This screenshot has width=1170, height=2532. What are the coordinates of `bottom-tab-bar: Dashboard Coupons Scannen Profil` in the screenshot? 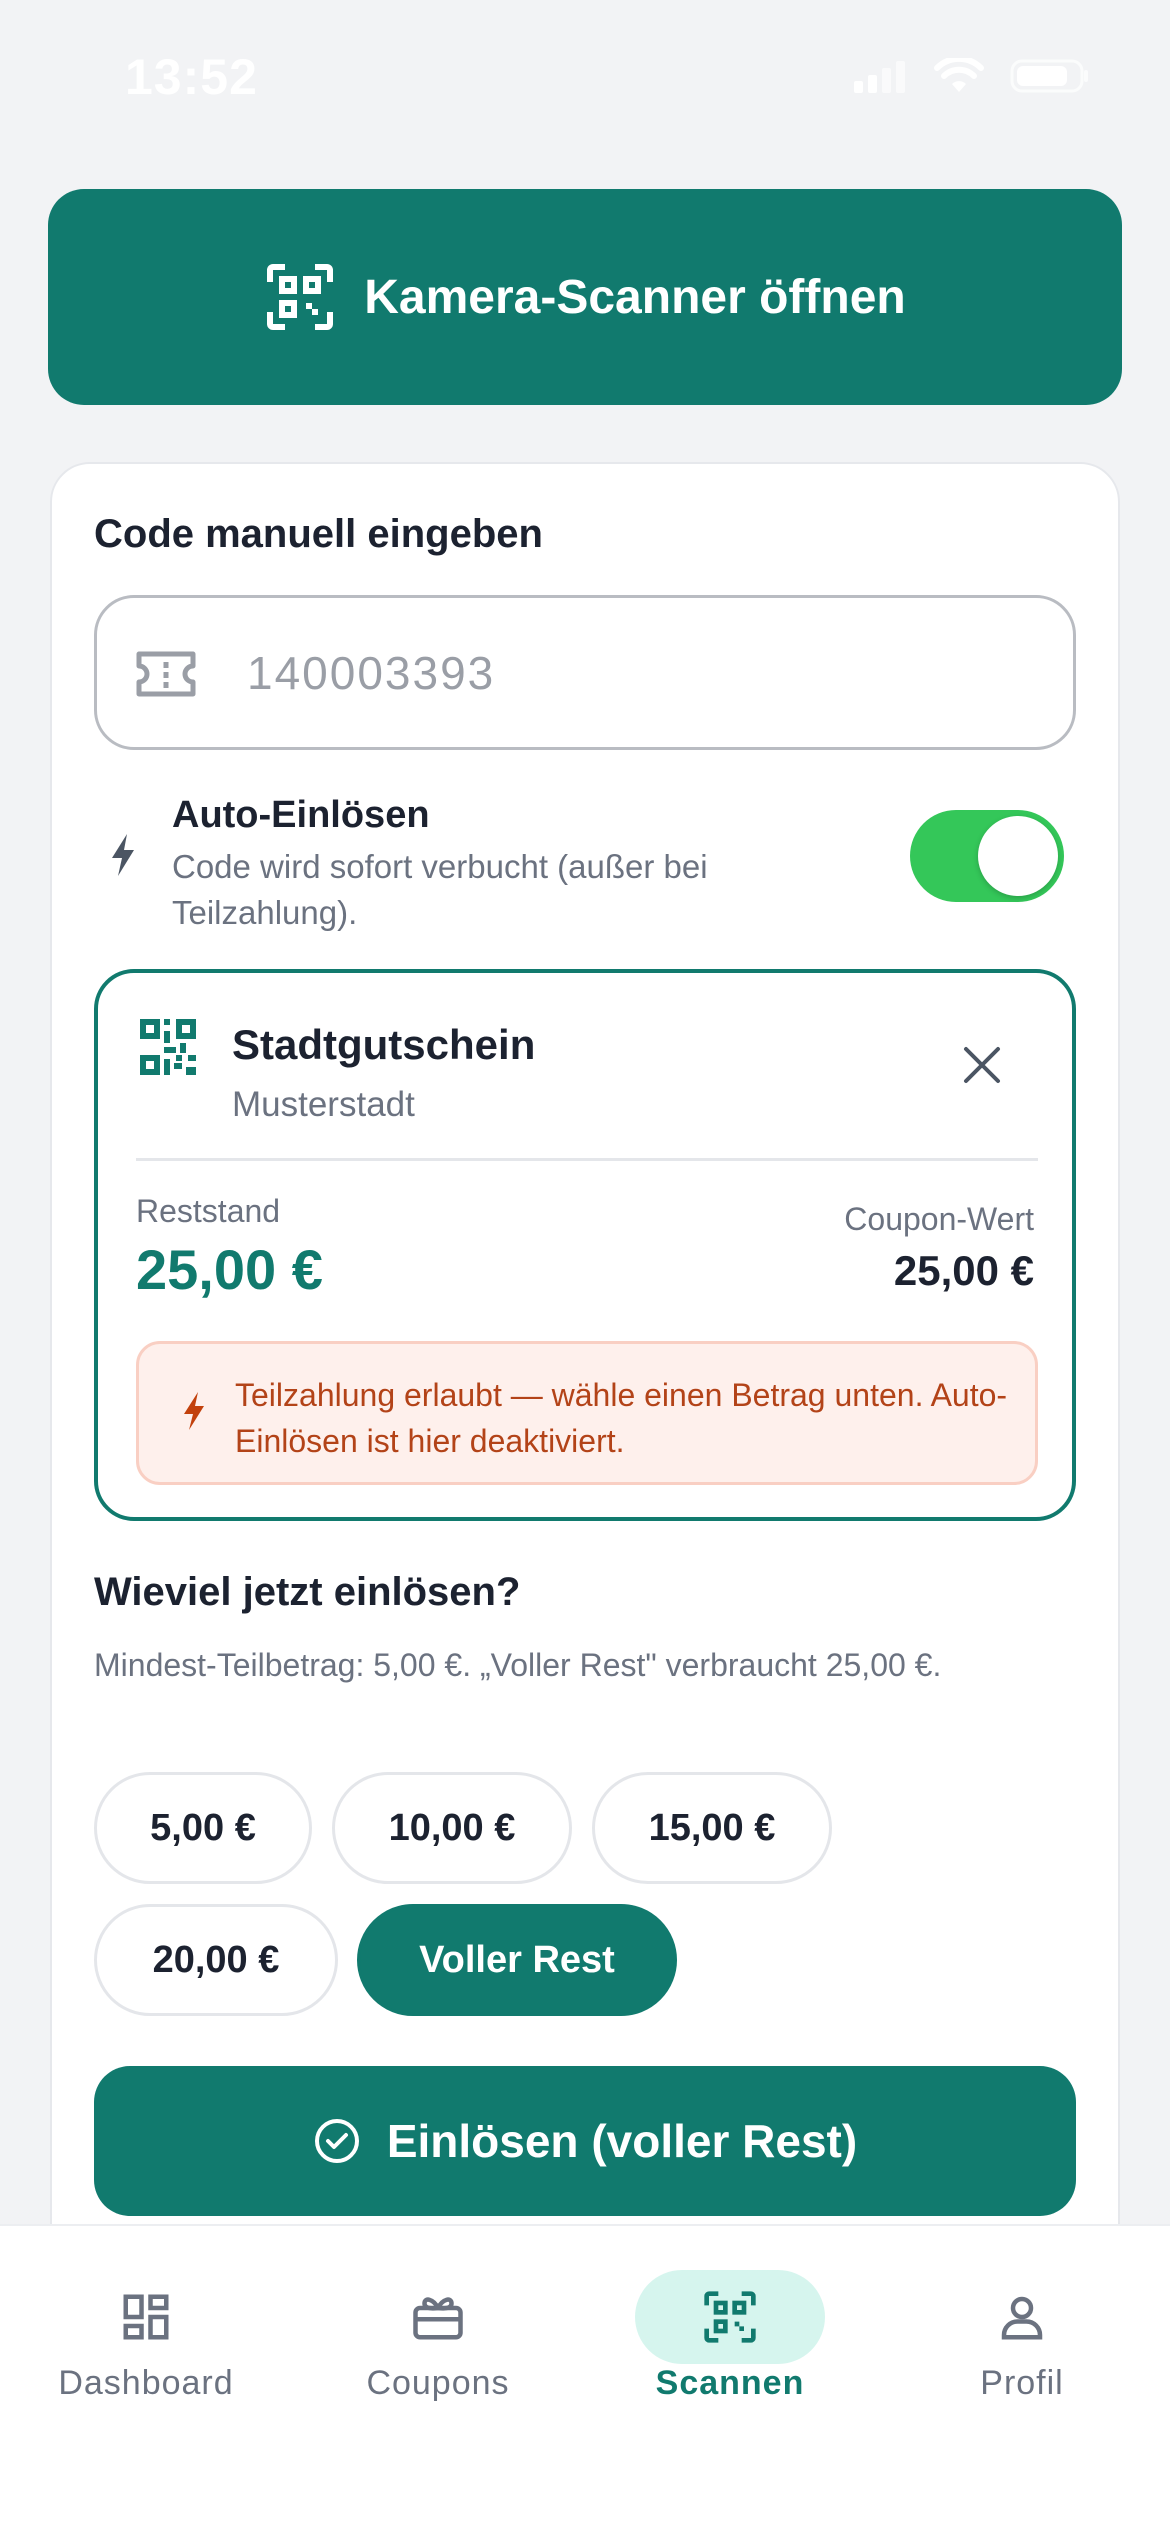 It's located at (585, 2378).